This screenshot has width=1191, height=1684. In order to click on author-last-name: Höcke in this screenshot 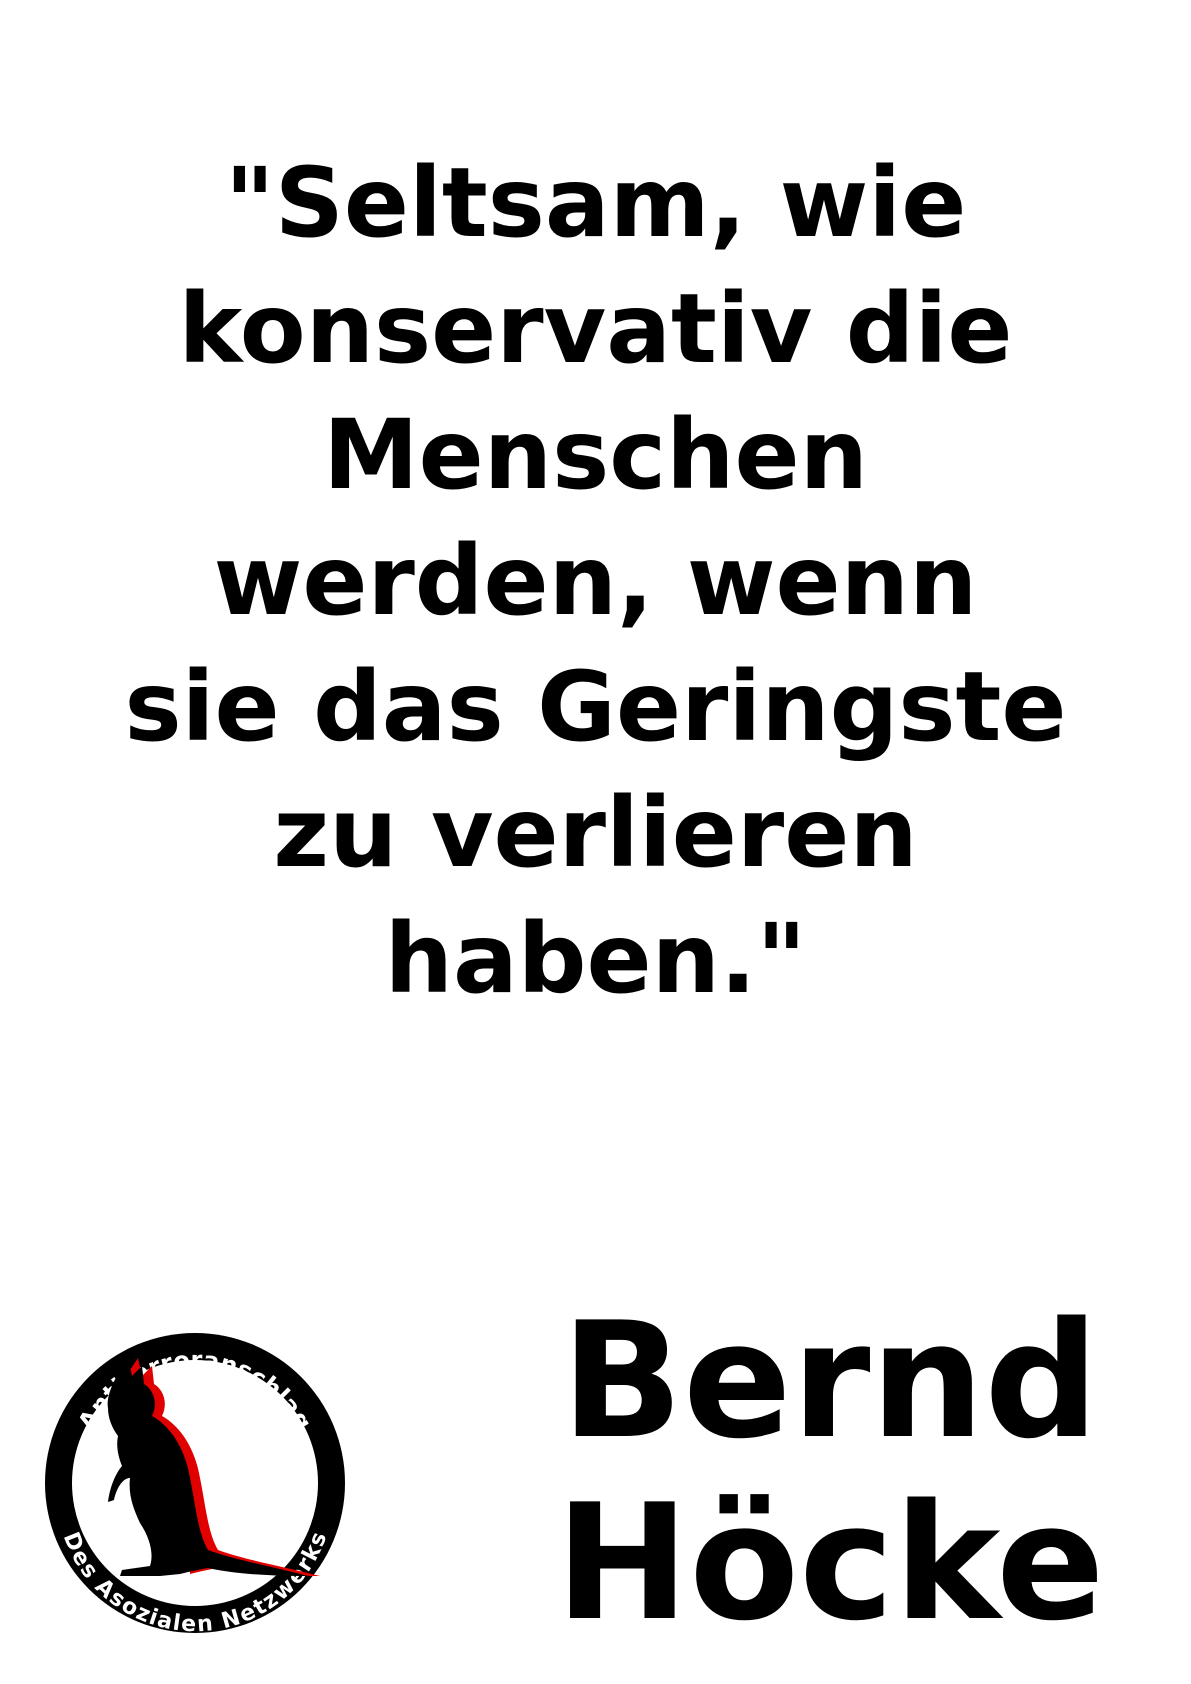, I will do `click(830, 1562)`.